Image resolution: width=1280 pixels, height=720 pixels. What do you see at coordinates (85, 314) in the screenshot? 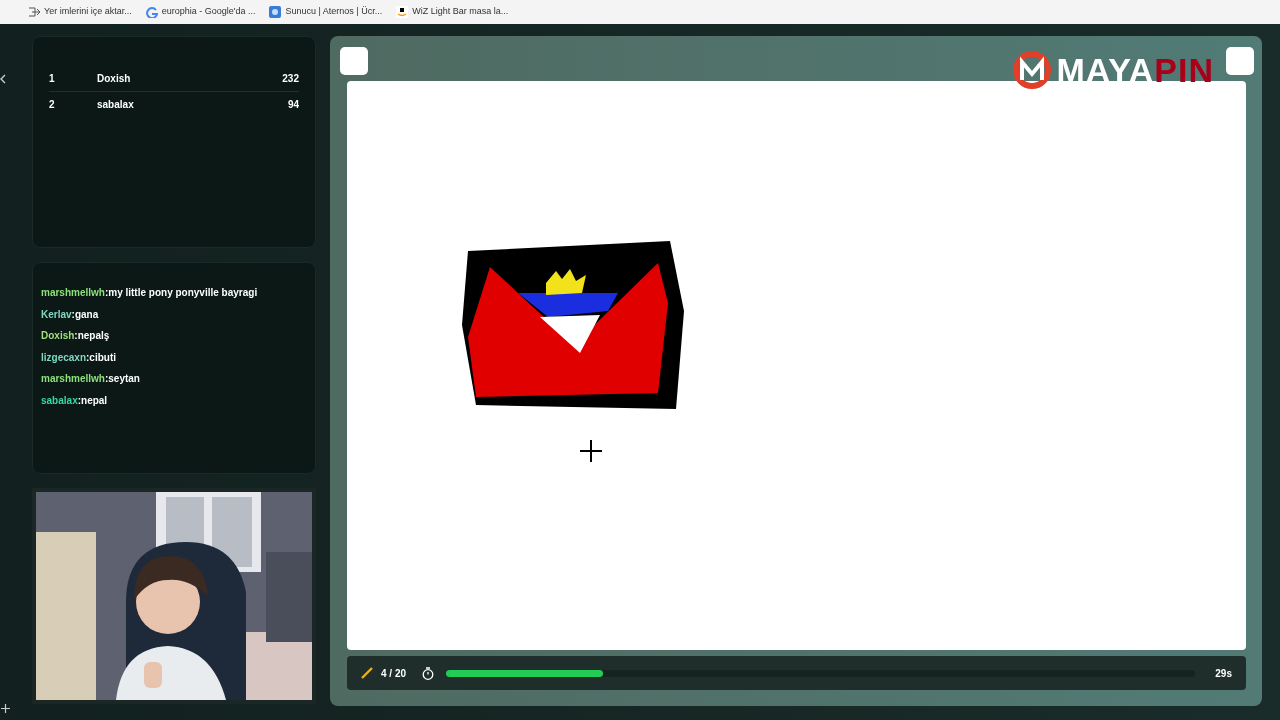
I see `chat-message: :gana` at bounding box center [85, 314].